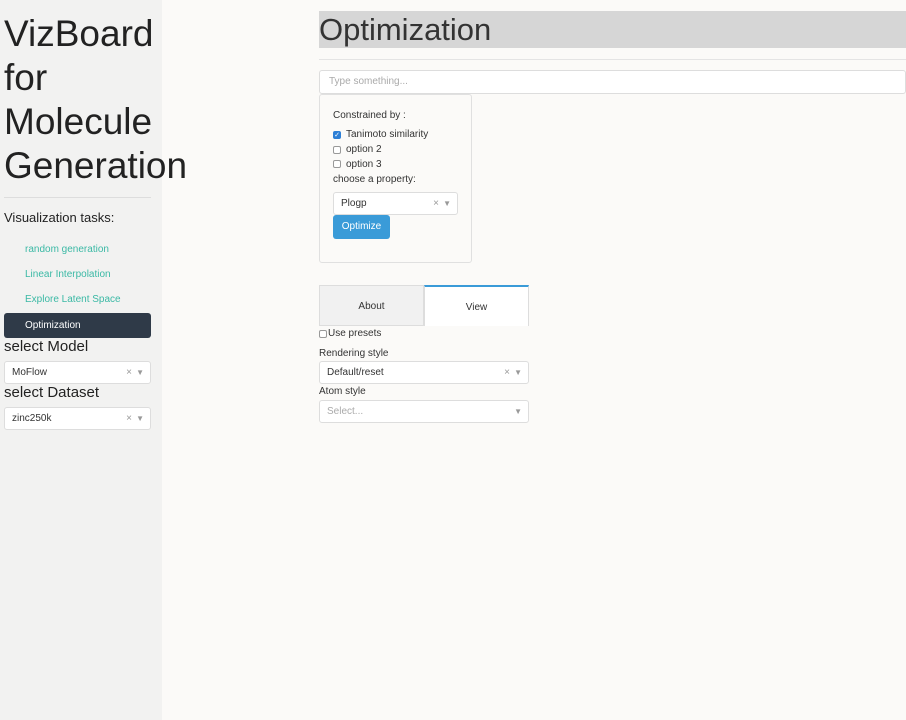 The height and width of the screenshot is (720, 906). I want to click on property-select: Plogp × ▼, so click(395, 203).